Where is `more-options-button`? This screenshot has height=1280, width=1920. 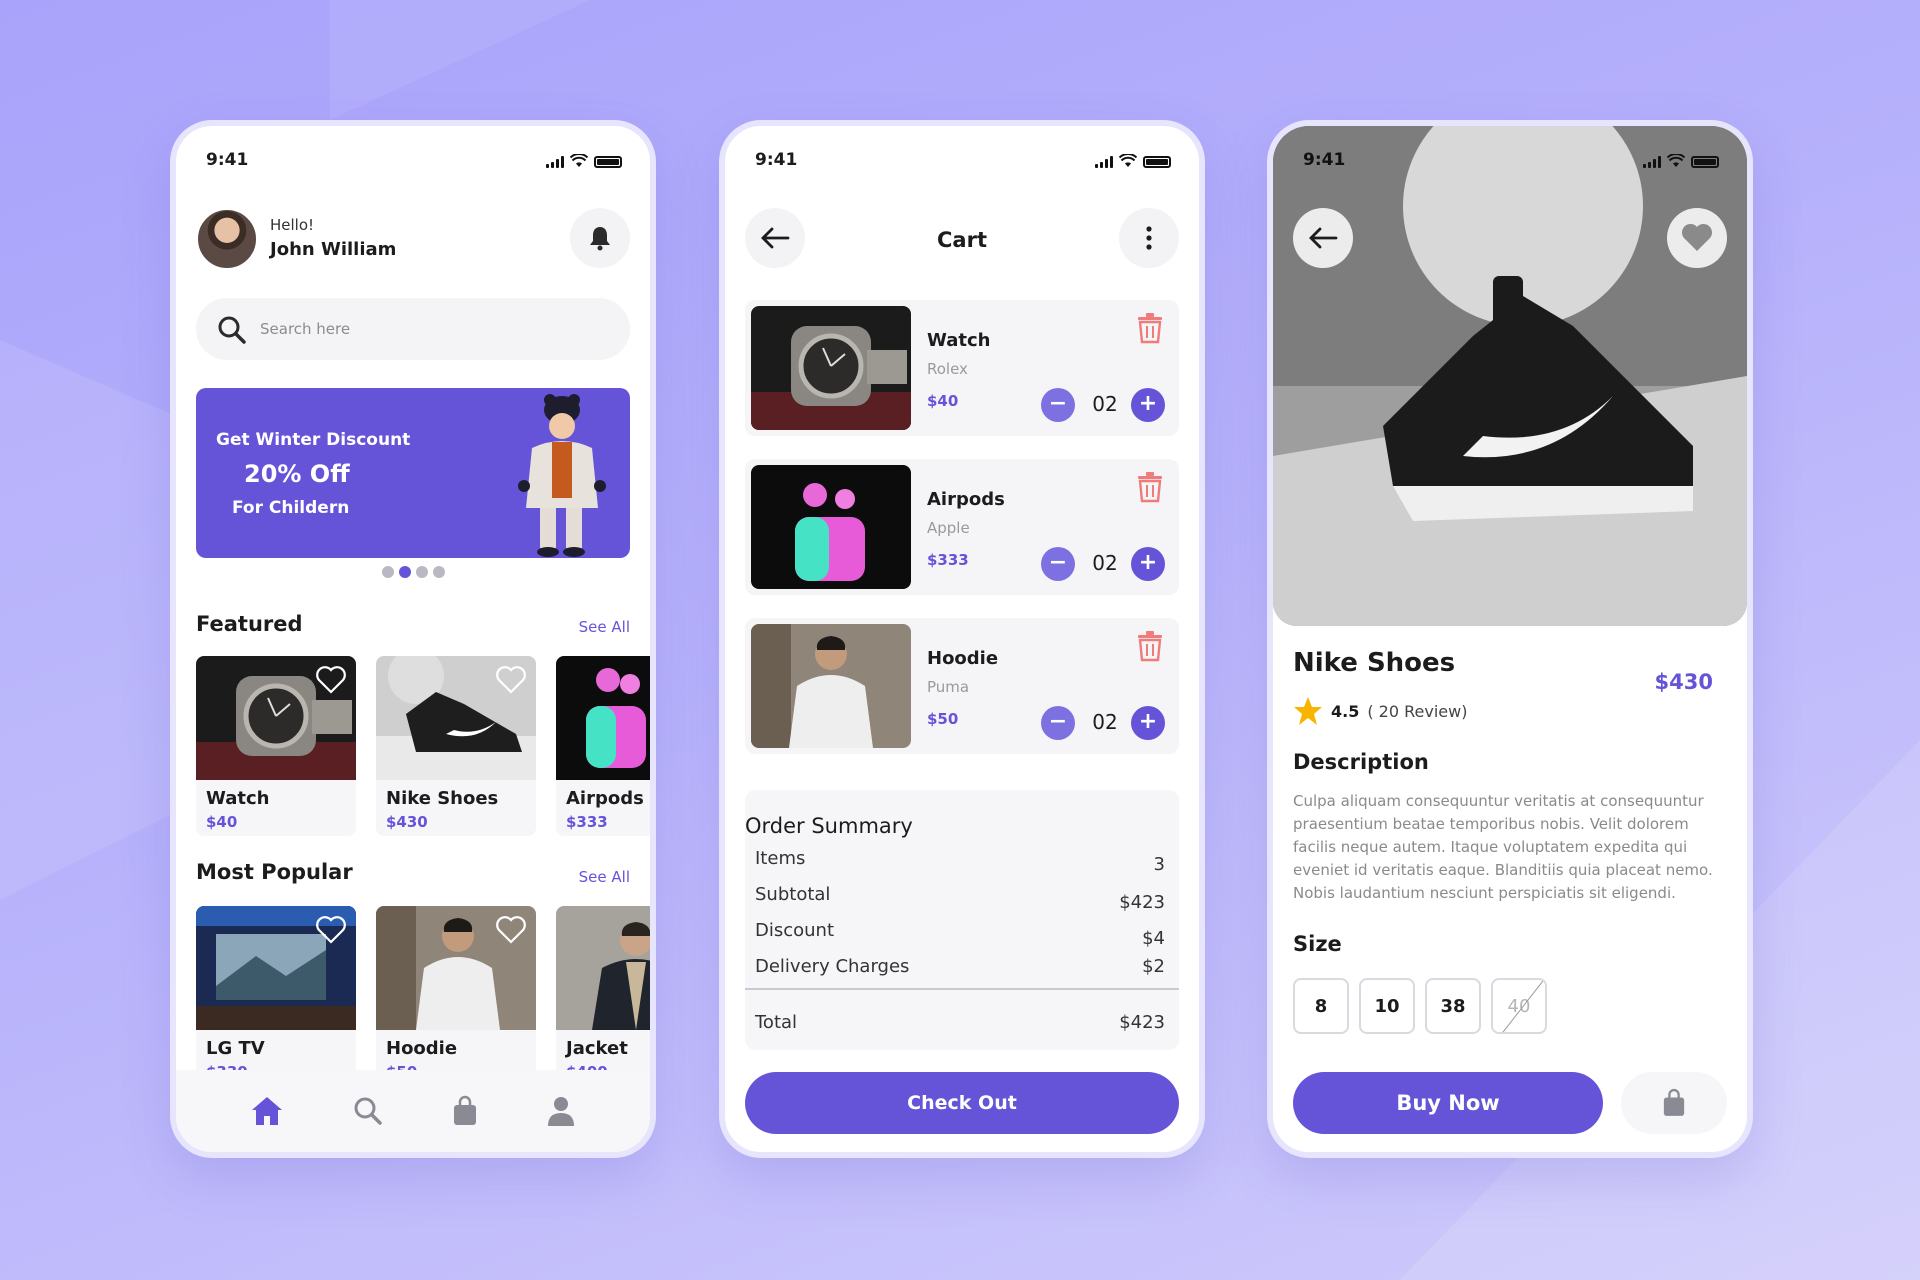 more-options-button is located at coordinates (1149, 238).